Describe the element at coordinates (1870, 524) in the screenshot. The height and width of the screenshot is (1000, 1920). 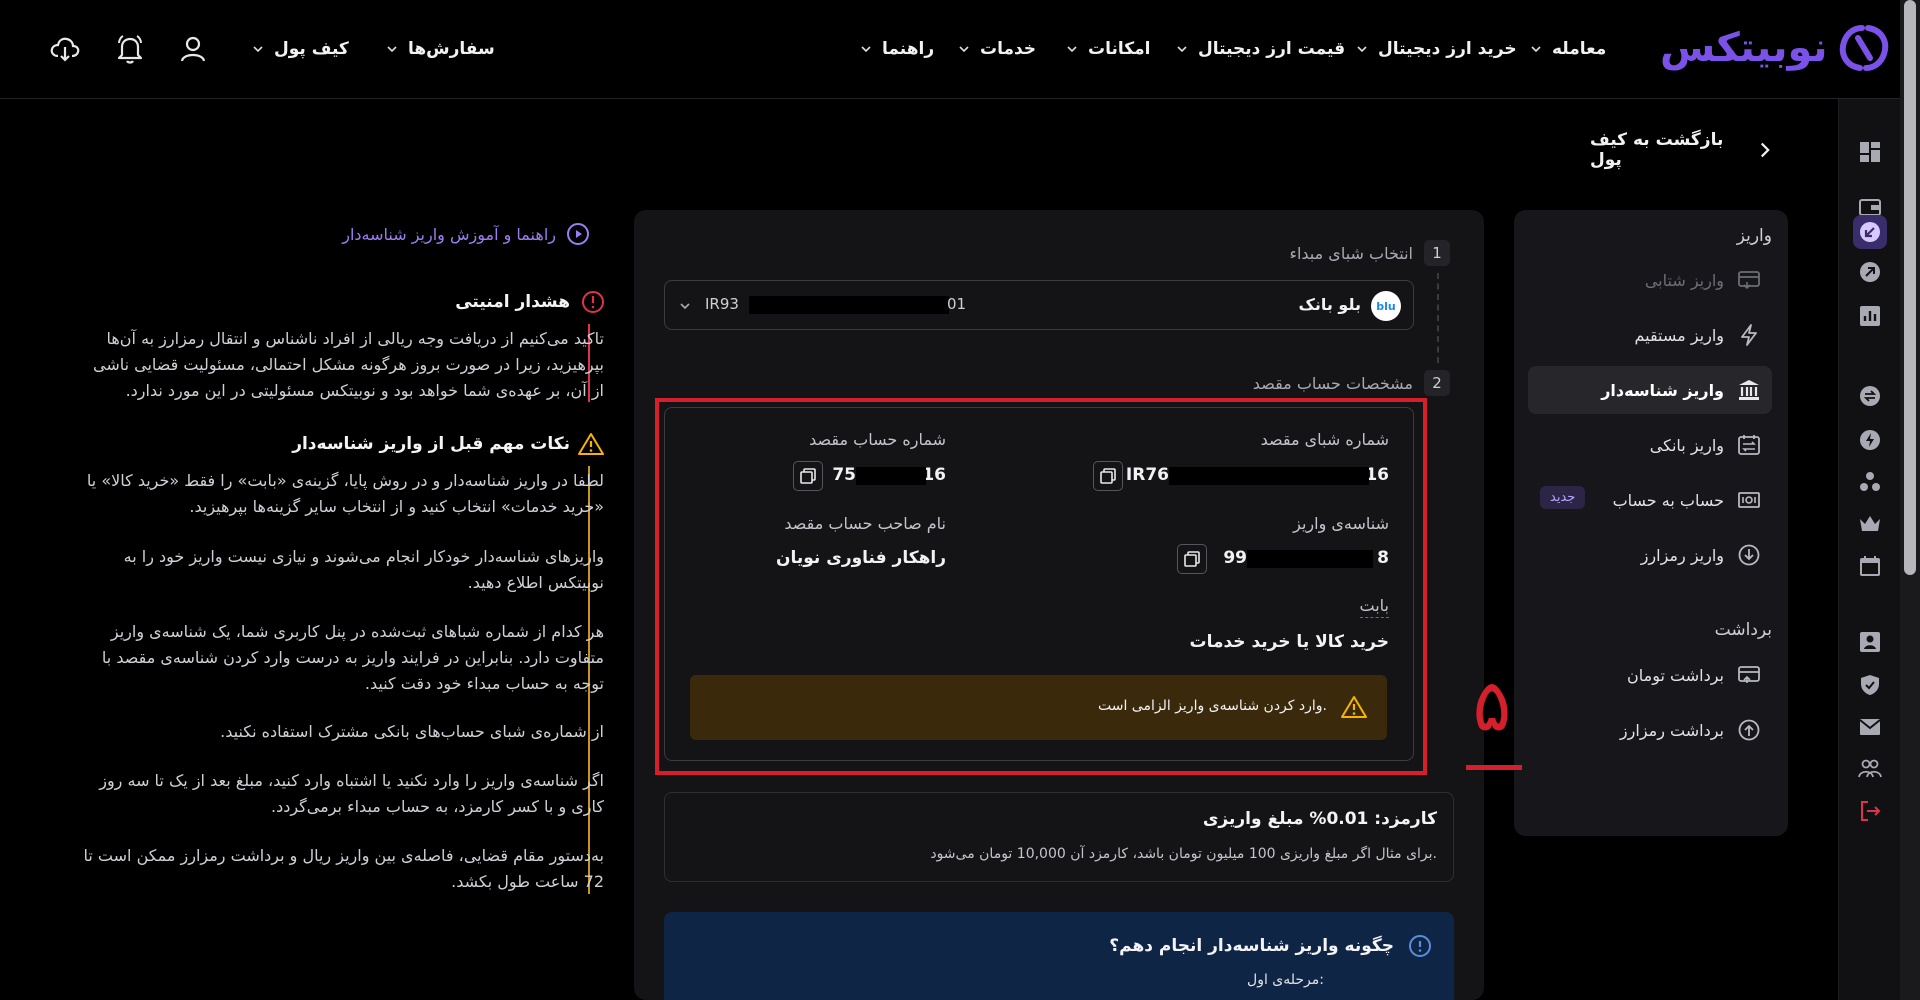
I see `crown-icon` at that location.